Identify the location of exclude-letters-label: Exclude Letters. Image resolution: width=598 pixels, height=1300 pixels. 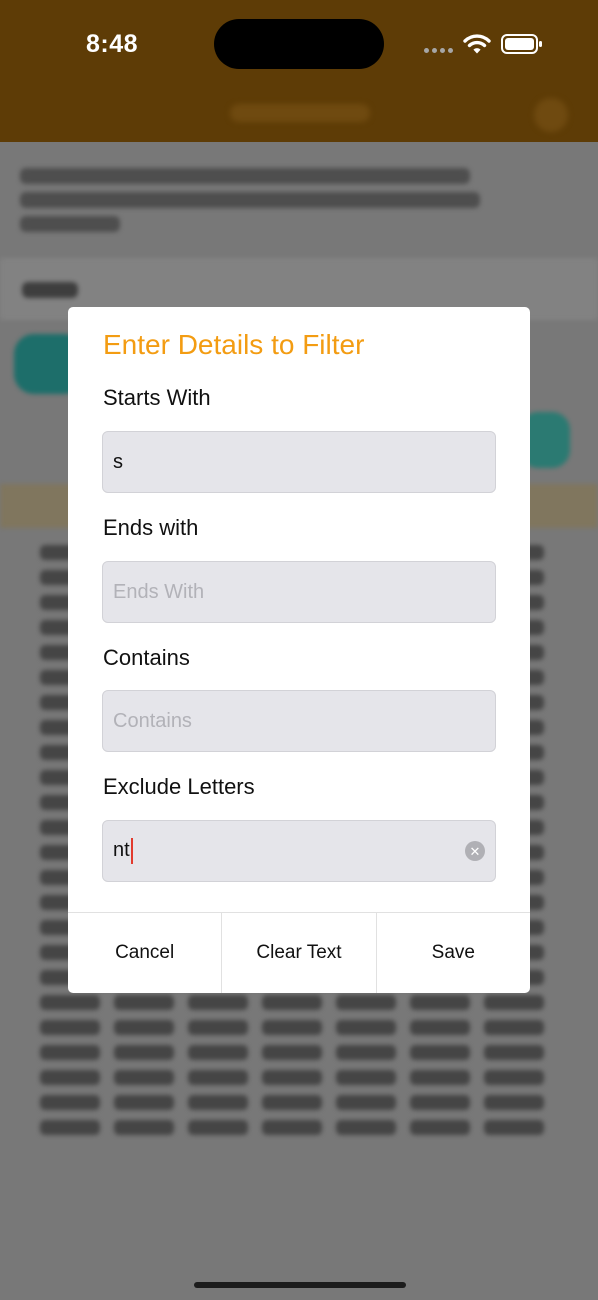
(179, 786).